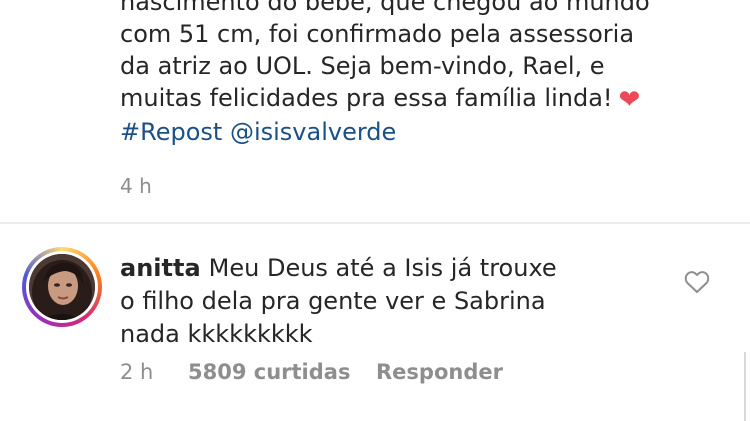  Describe the element at coordinates (282, 372) in the screenshot. I see `comment-likes-link: 5809 curtidas` at that location.